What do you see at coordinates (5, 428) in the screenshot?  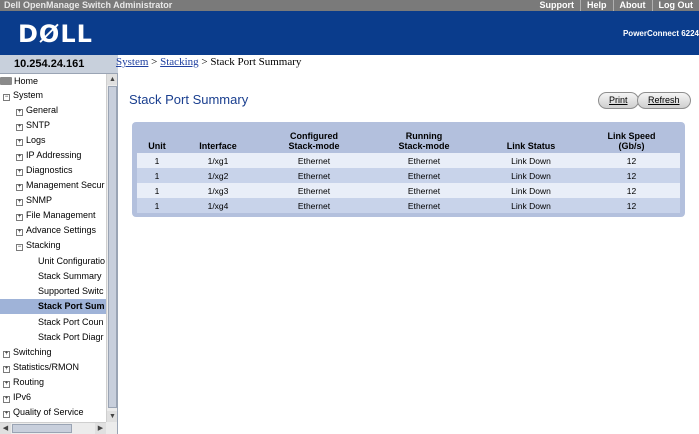 I see `scroll-left-icon: ◀` at bounding box center [5, 428].